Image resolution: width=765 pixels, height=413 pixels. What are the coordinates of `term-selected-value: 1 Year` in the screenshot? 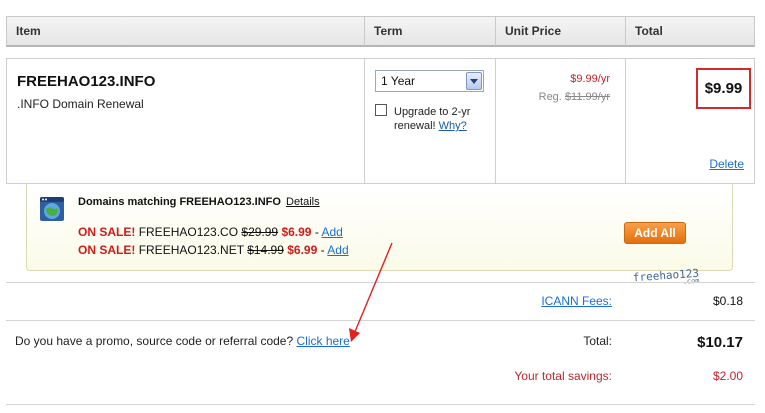 It's located at (398, 81).